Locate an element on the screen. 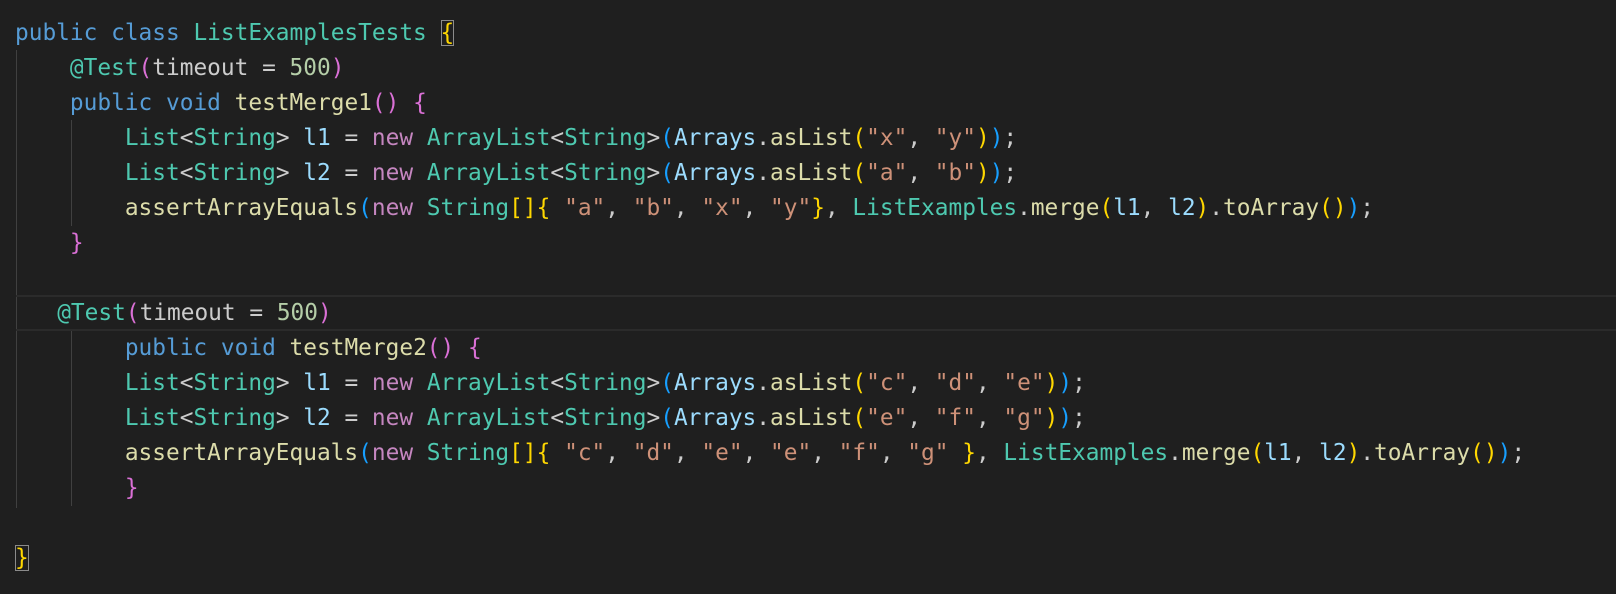 The width and height of the screenshot is (1616, 594). angle-token: > is located at coordinates (653, 418).